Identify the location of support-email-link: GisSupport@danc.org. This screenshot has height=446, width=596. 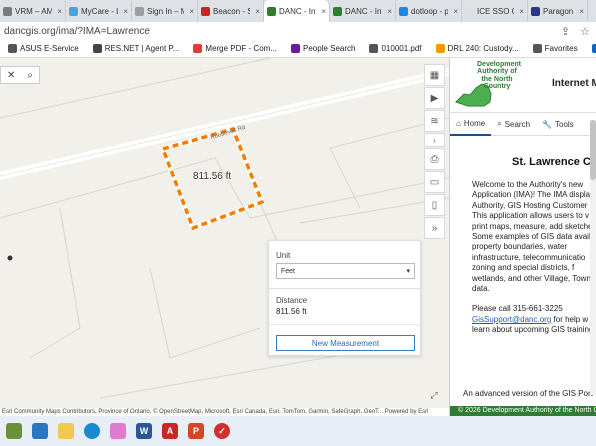
(511, 319).